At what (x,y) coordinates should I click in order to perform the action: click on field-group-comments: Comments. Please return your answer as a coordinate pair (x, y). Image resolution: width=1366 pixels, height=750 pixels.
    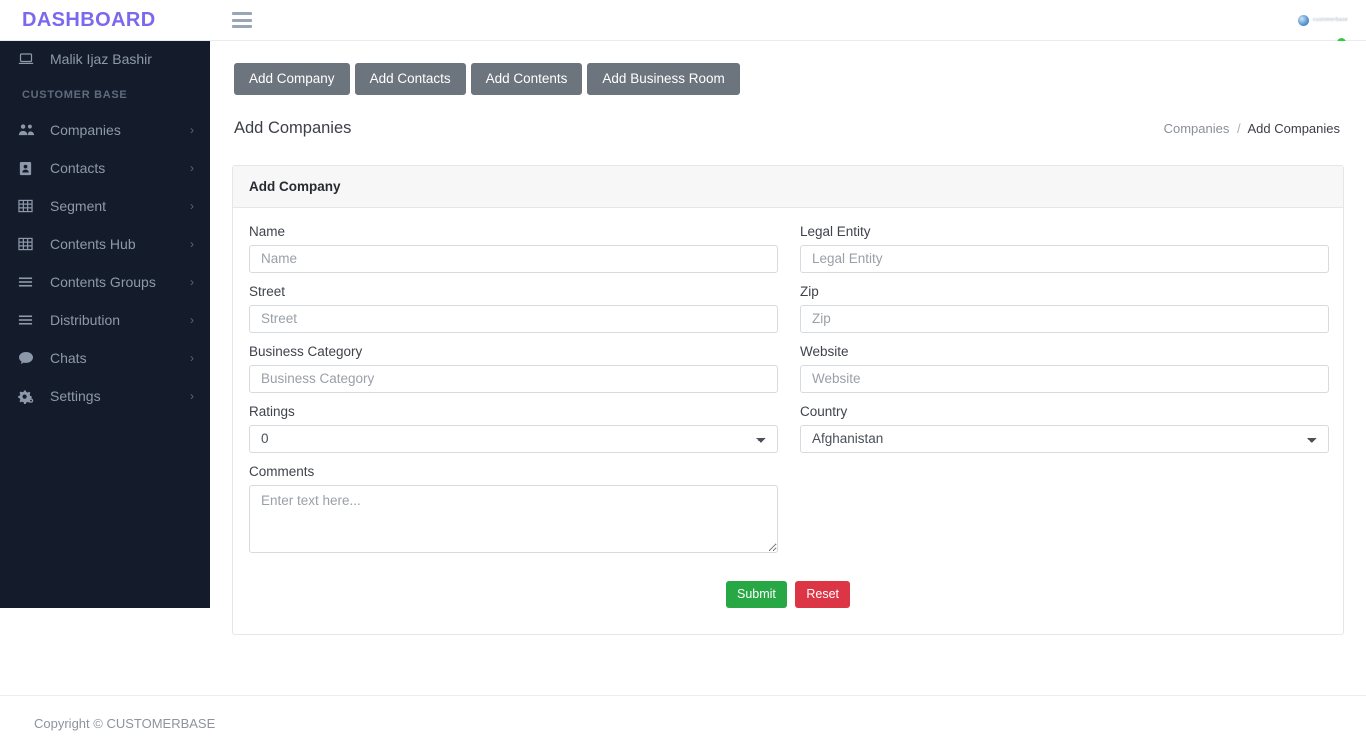
    Looking at the image, I should click on (513, 511).